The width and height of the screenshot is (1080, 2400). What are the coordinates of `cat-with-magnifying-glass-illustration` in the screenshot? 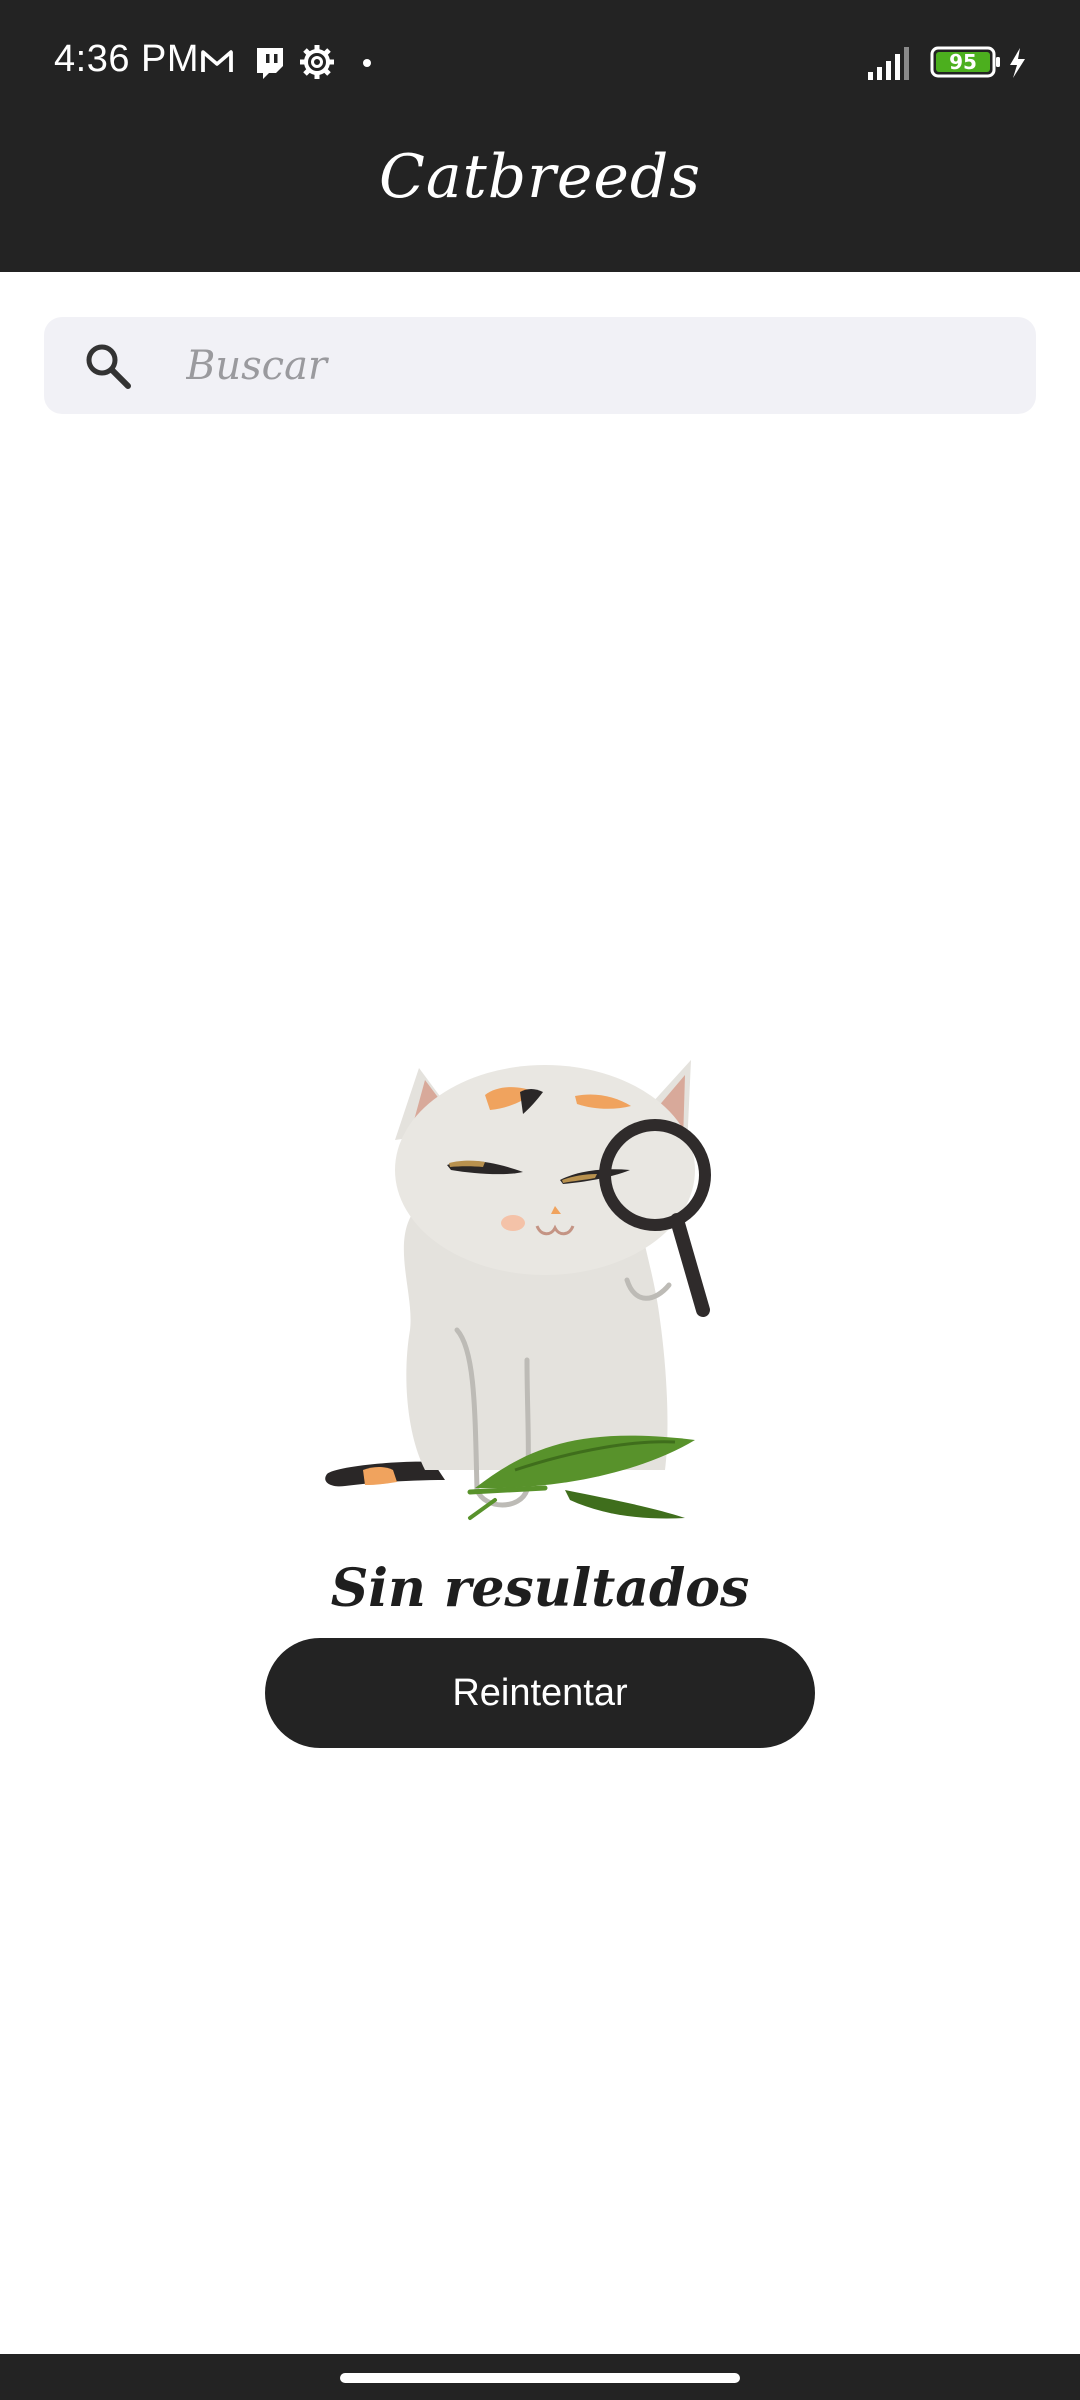 It's located at (518, 1290).